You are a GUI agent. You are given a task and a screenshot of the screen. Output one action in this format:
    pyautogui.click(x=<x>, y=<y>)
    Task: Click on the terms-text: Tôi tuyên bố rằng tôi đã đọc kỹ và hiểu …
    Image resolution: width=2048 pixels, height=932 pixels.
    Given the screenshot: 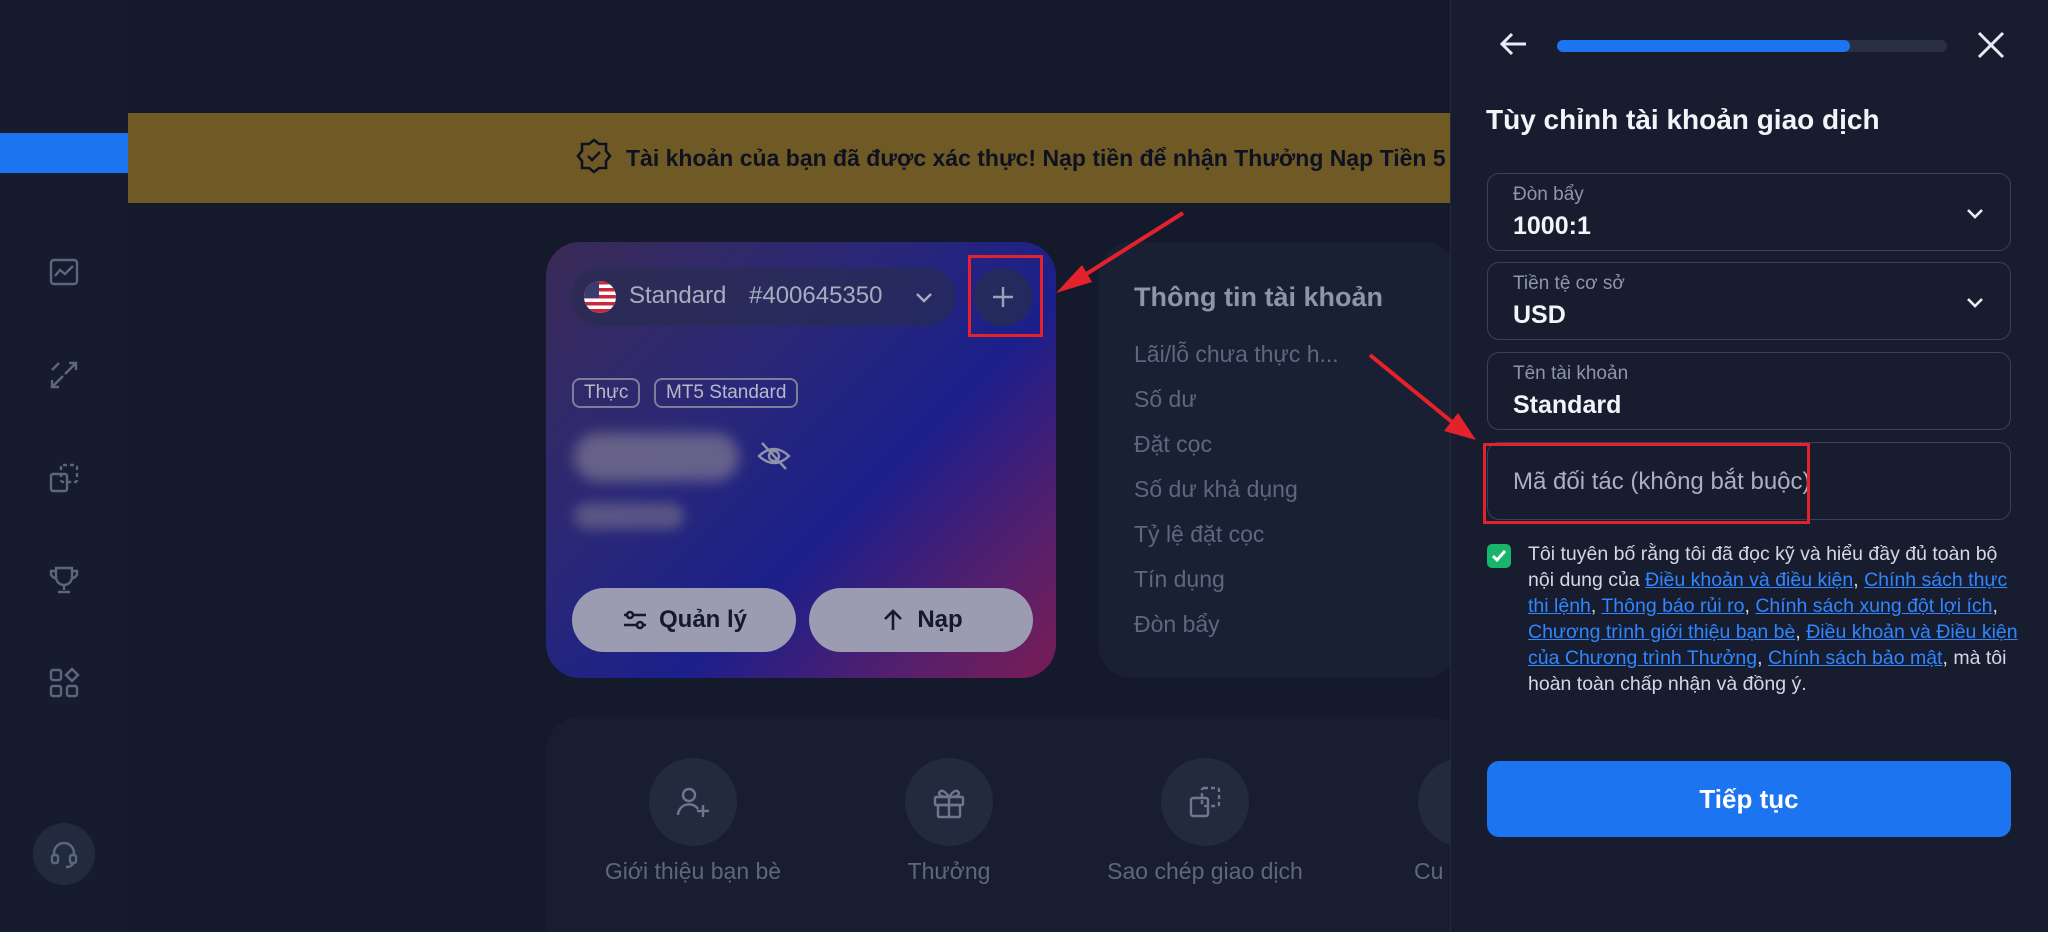 What is the action you would take?
    pyautogui.click(x=1773, y=619)
    